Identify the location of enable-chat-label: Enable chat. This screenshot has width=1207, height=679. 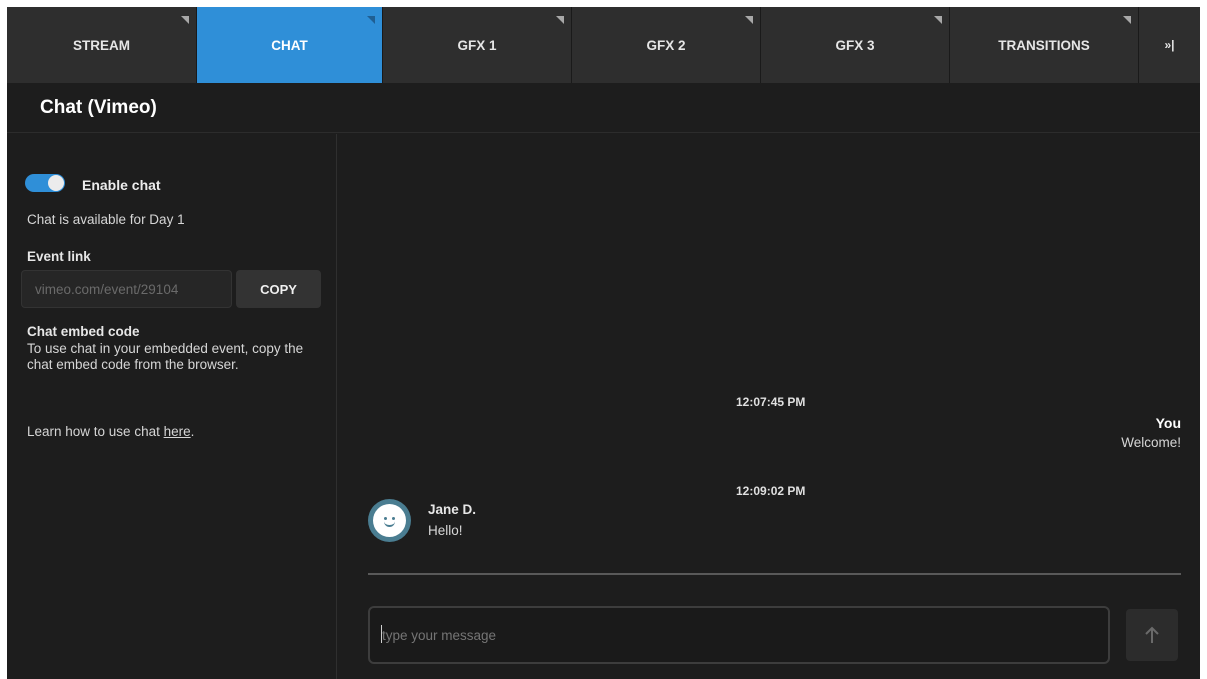
(121, 185).